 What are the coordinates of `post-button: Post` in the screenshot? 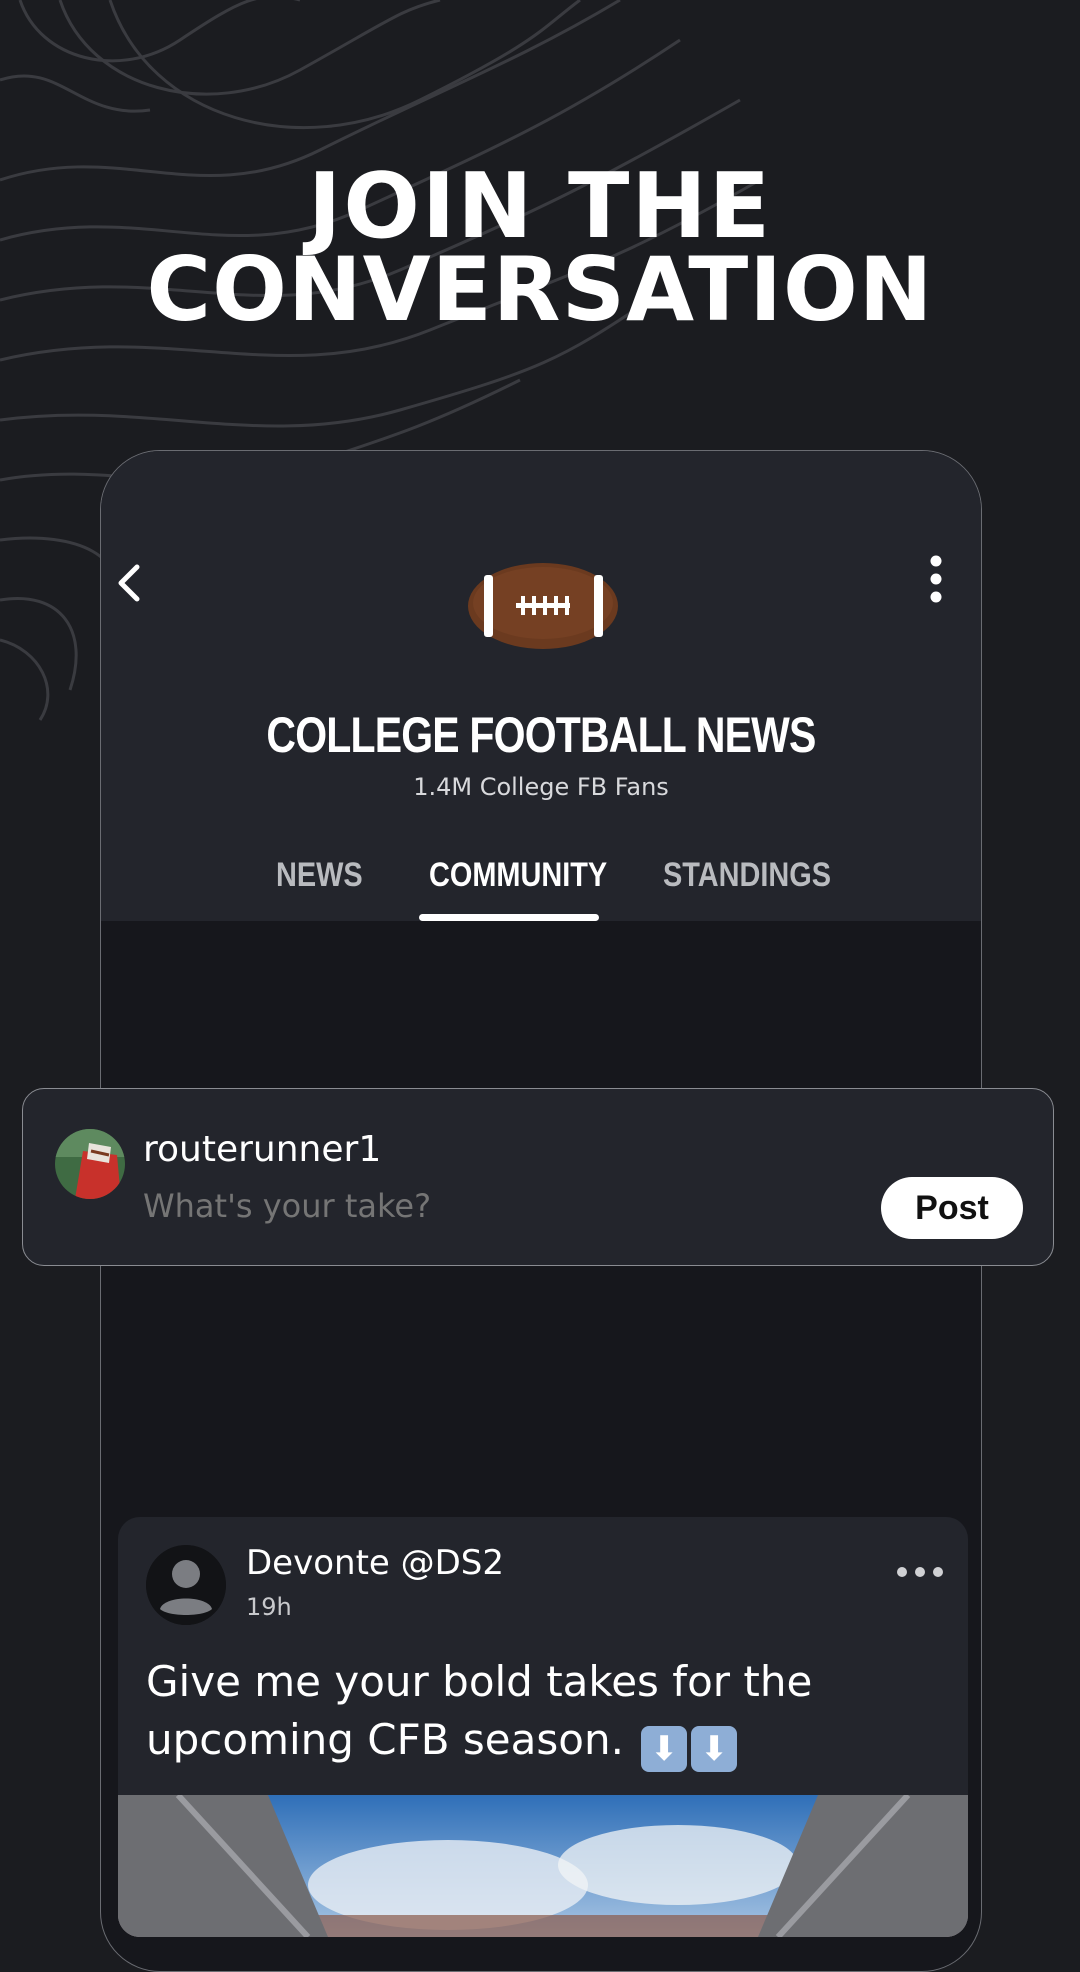 It's located at (952, 1208).